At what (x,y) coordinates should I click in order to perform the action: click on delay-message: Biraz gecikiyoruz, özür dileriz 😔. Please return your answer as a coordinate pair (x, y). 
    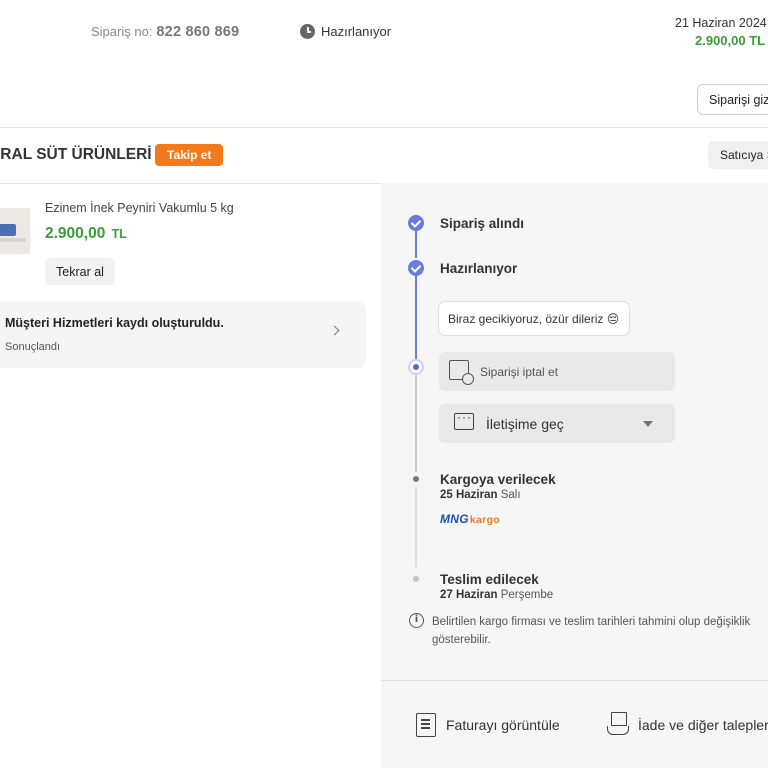
    Looking at the image, I should click on (534, 318).